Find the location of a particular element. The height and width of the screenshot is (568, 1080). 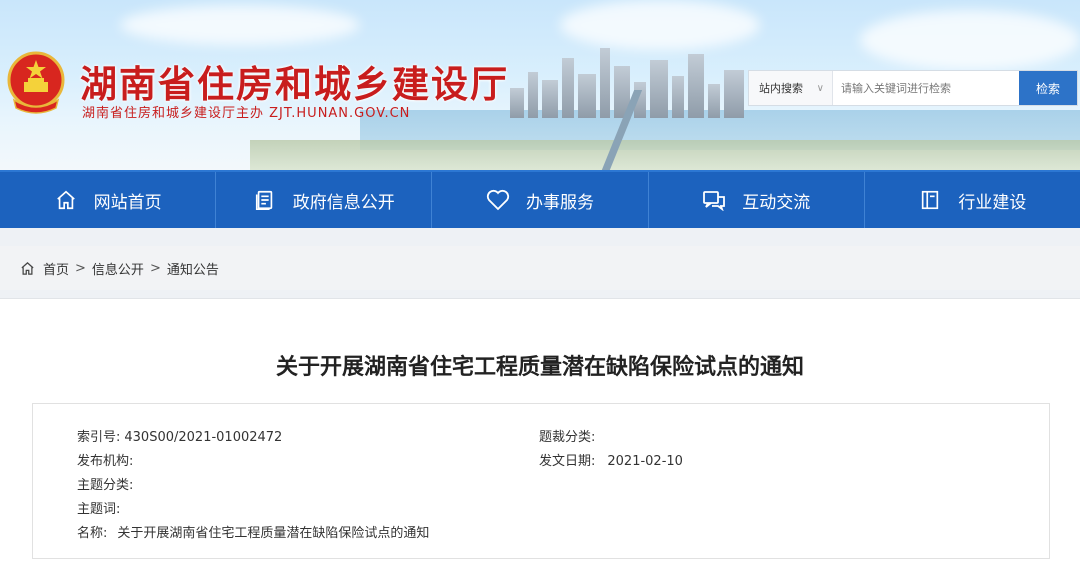

search-box: 站内搜索 ∨ 检索 is located at coordinates (913, 88).